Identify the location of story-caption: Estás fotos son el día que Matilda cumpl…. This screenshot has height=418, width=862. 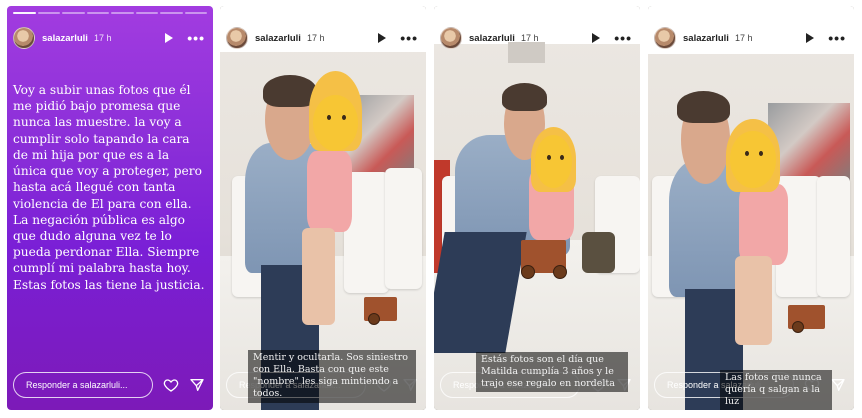
(552, 372).